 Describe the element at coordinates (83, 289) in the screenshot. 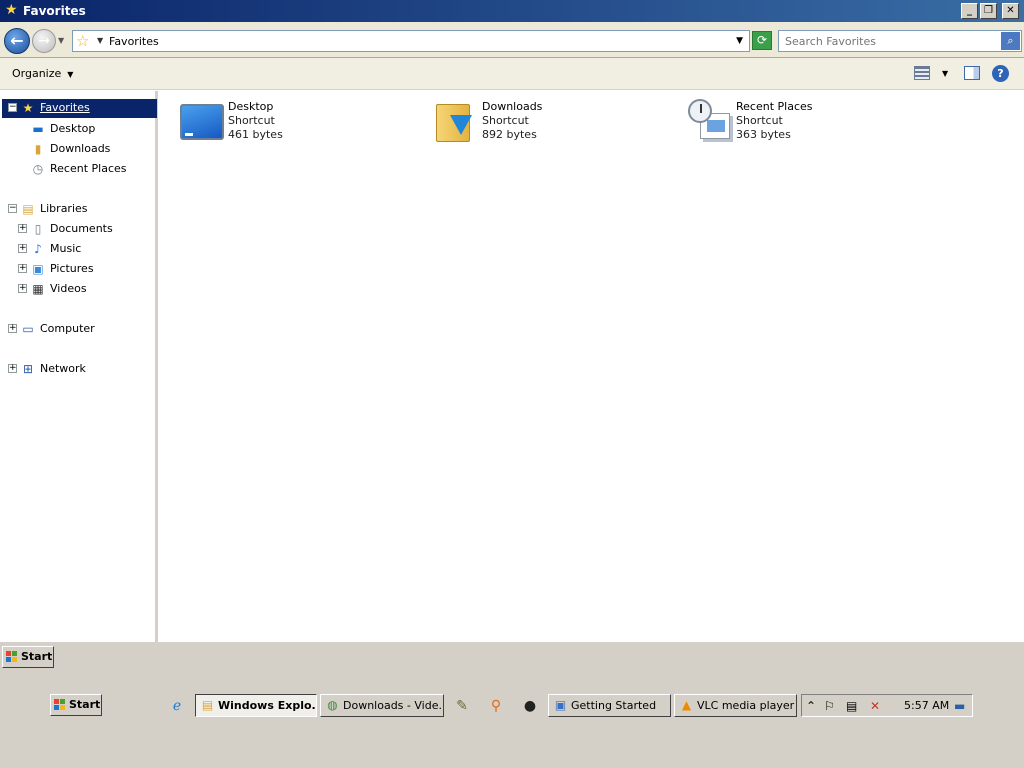

I see `tree-item-videos: + ▦ Videos` at that location.